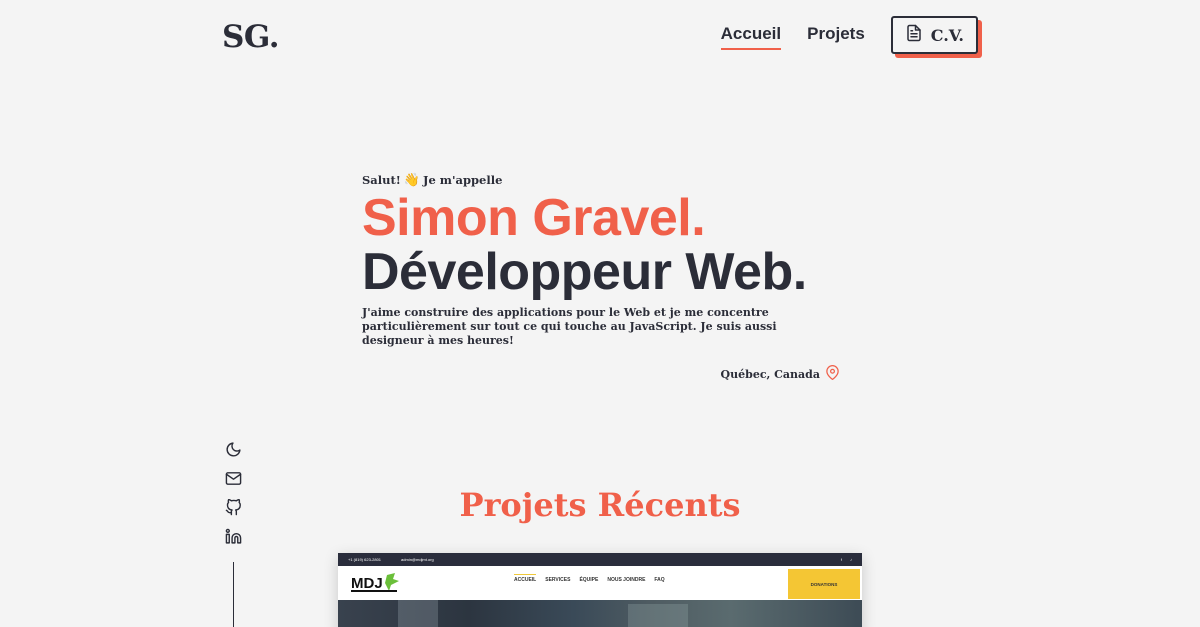 The image size is (1200, 627). I want to click on nav-link-projets: Projets, so click(836, 35).